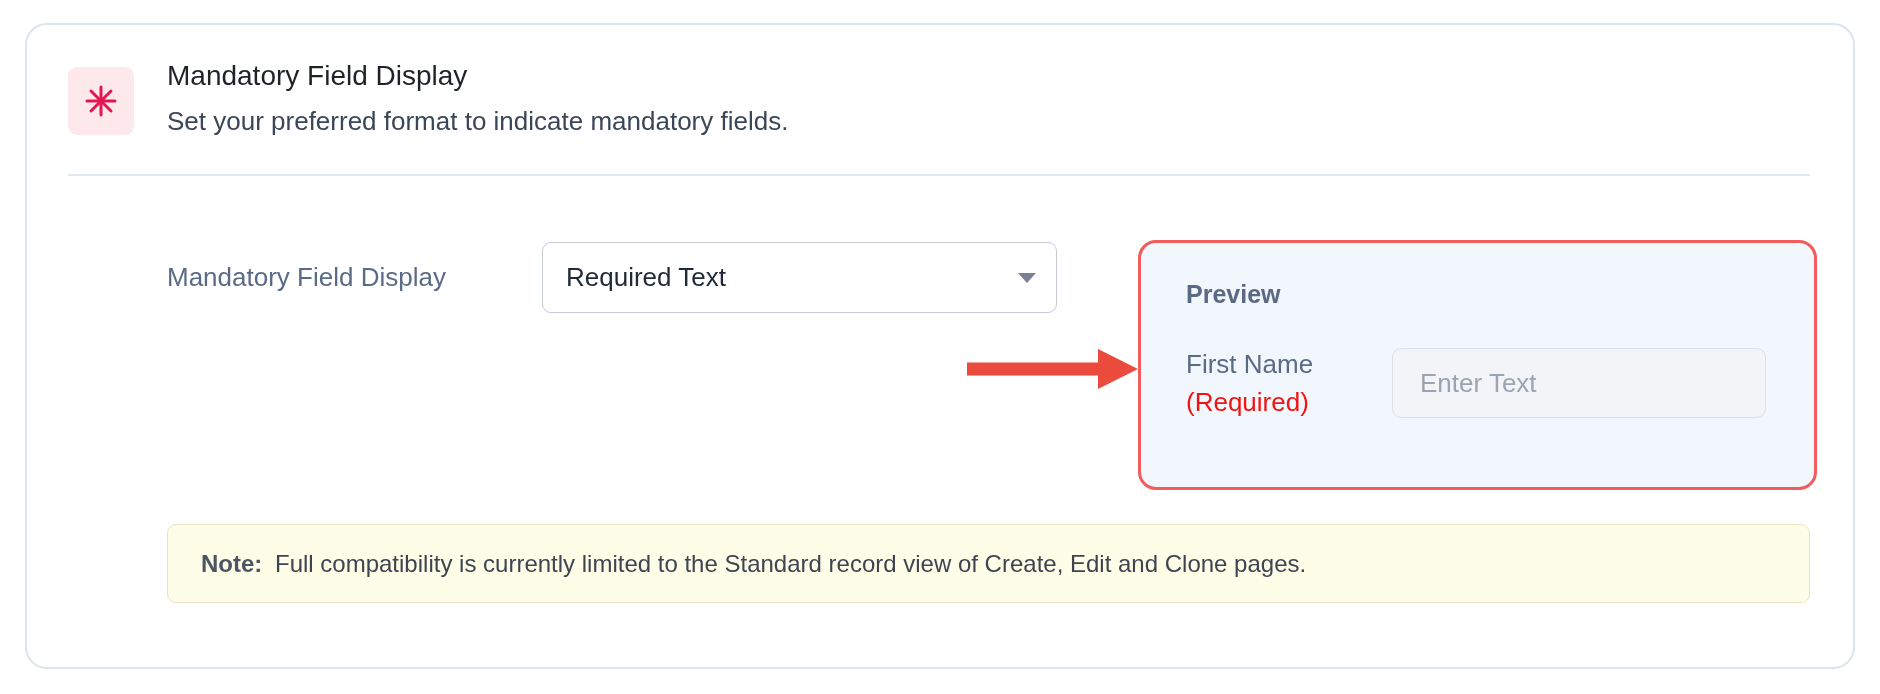 The width and height of the screenshot is (1880, 694). I want to click on field-label: First Name, so click(1250, 364).